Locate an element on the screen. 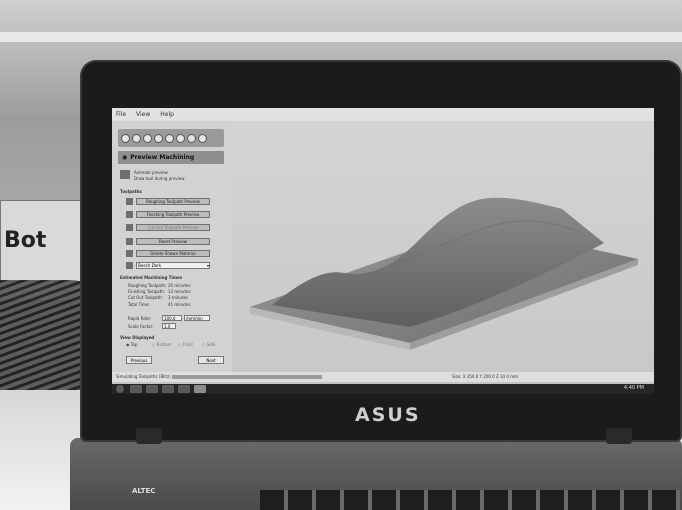  finishing-preview-button: Finishing Toolpath Preview is located at coordinates (173, 214).